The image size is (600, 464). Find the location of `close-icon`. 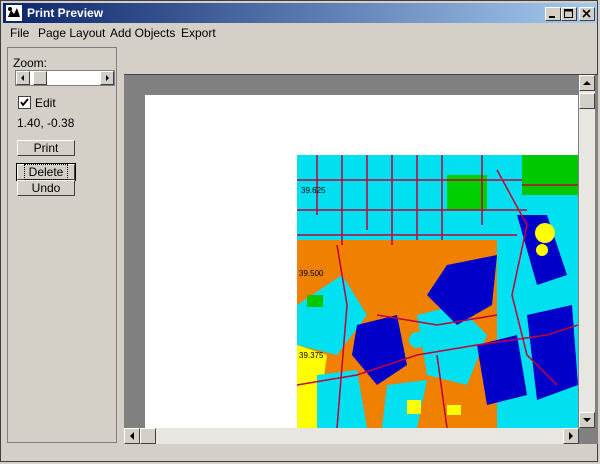

close-icon is located at coordinates (586, 13).